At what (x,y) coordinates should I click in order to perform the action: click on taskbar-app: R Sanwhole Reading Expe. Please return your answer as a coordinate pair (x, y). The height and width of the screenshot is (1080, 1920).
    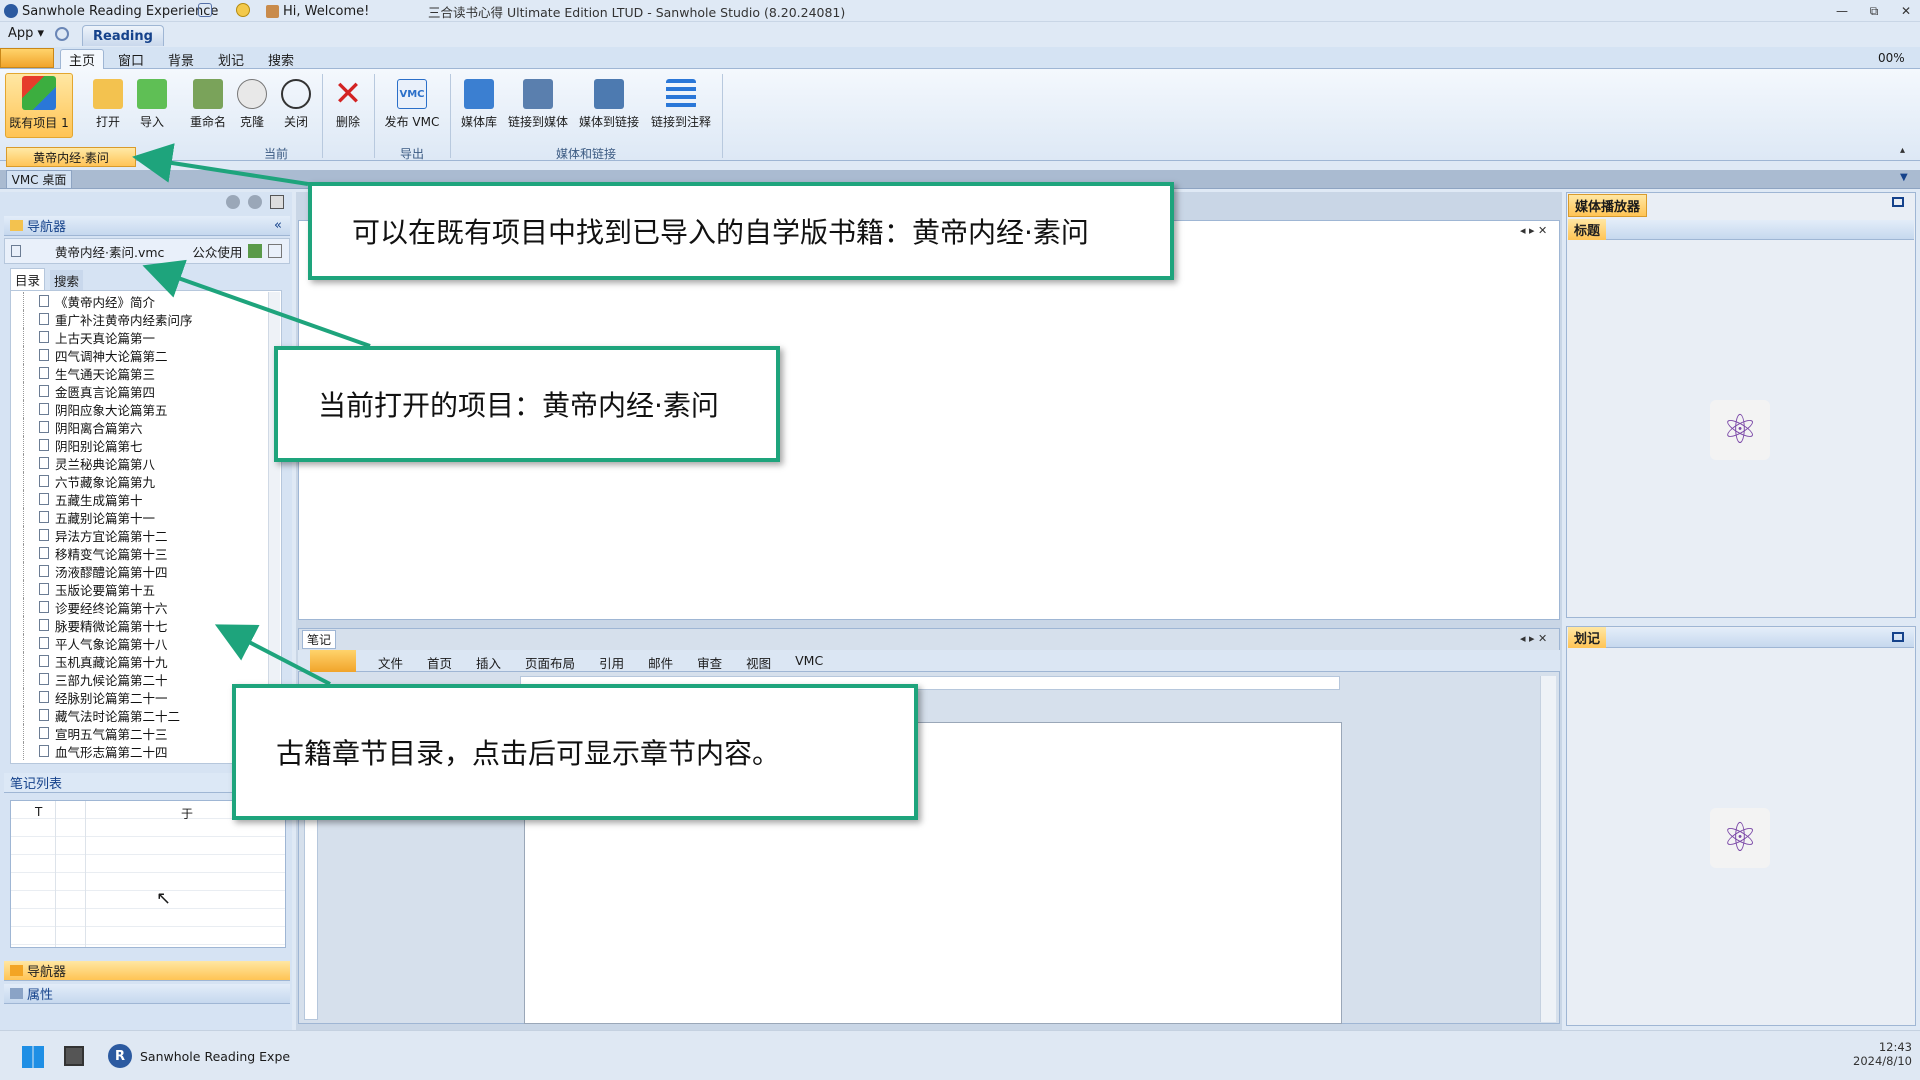
    Looking at the image, I should click on (199, 1056).